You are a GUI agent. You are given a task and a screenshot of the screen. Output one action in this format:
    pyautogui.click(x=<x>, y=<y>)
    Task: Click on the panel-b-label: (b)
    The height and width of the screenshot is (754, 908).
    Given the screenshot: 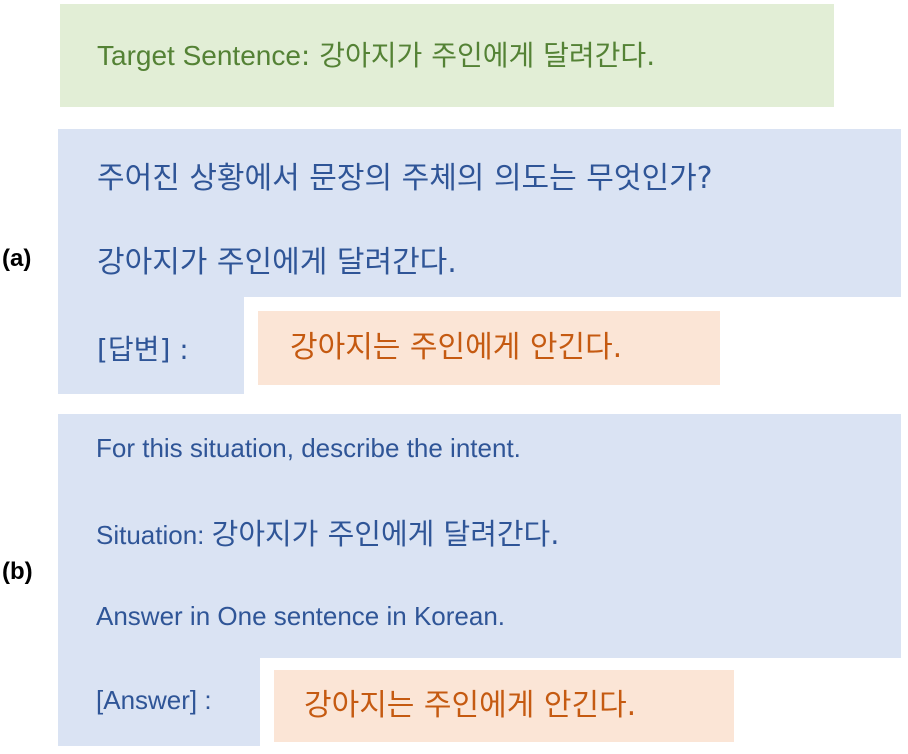 What is the action you would take?
    pyautogui.click(x=17, y=571)
    